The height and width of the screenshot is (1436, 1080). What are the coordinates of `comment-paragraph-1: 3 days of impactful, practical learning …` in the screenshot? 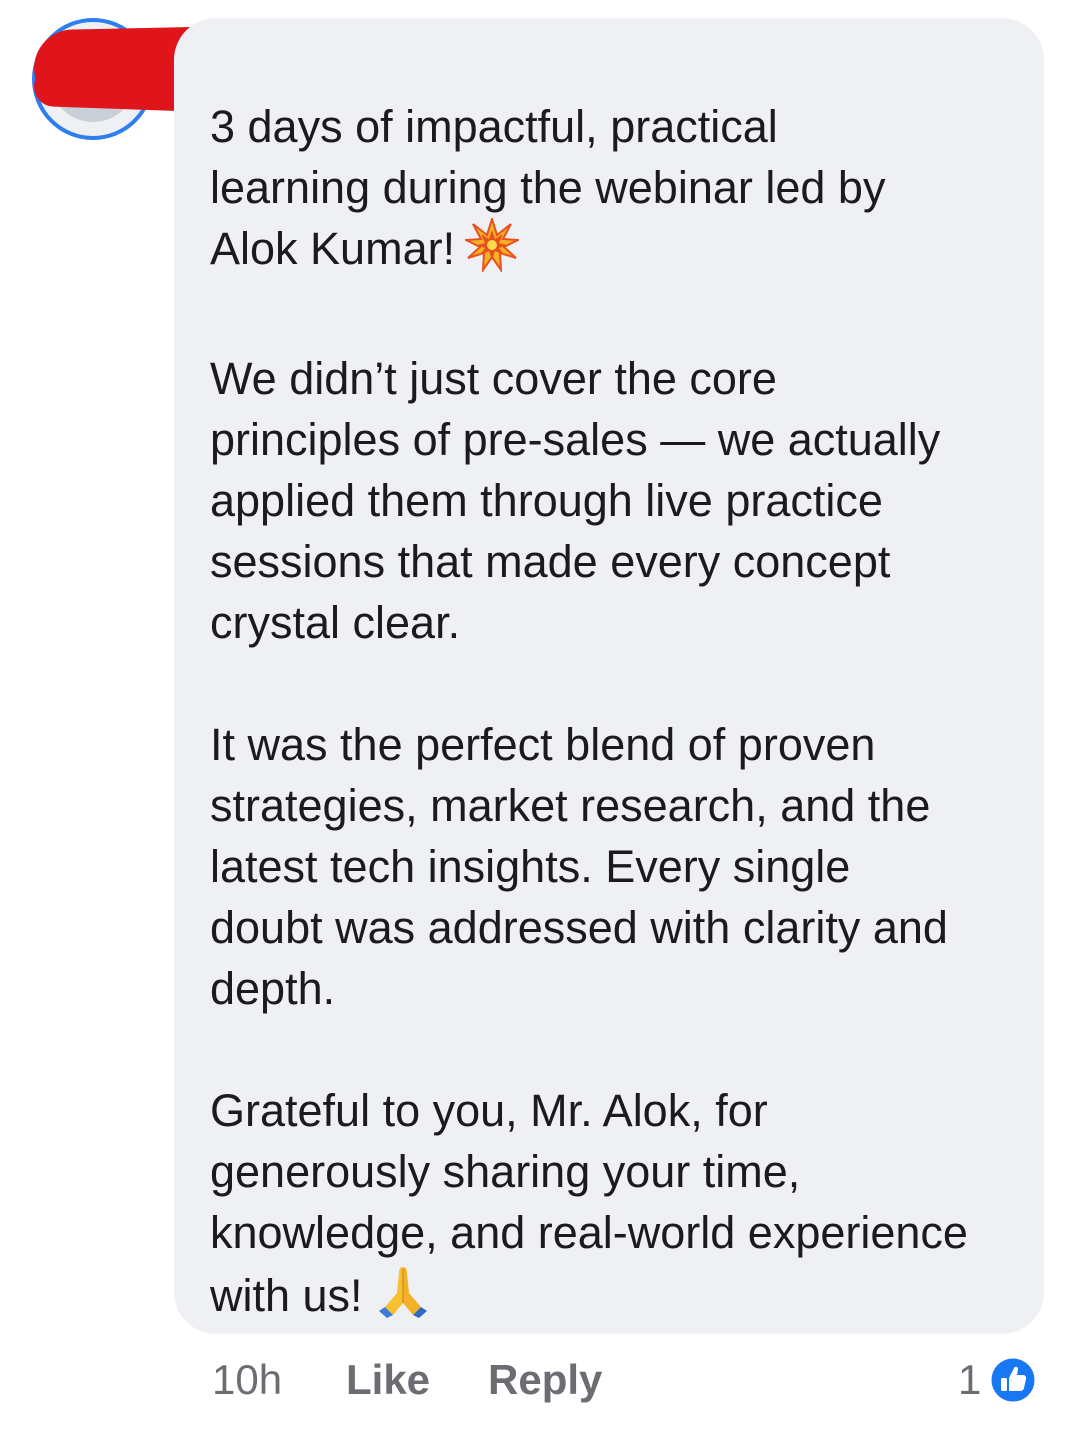 It's located at (615, 191).